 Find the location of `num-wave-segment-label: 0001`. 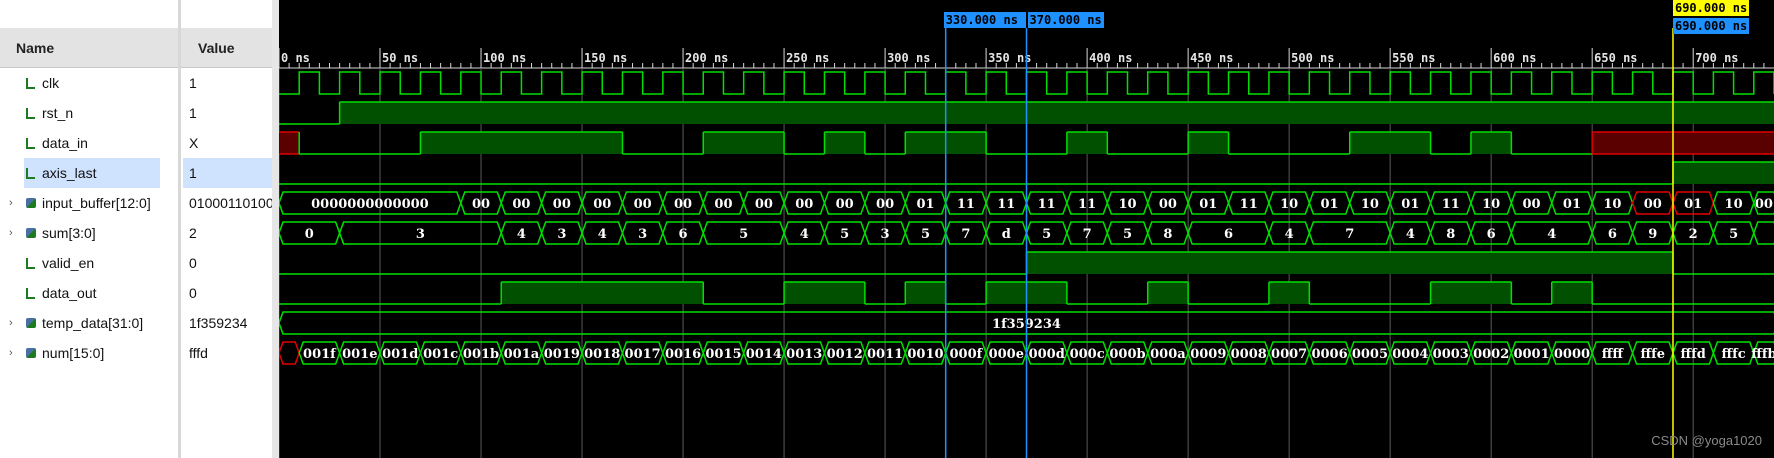

num-wave-segment-label: 0001 is located at coordinates (1531, 354).